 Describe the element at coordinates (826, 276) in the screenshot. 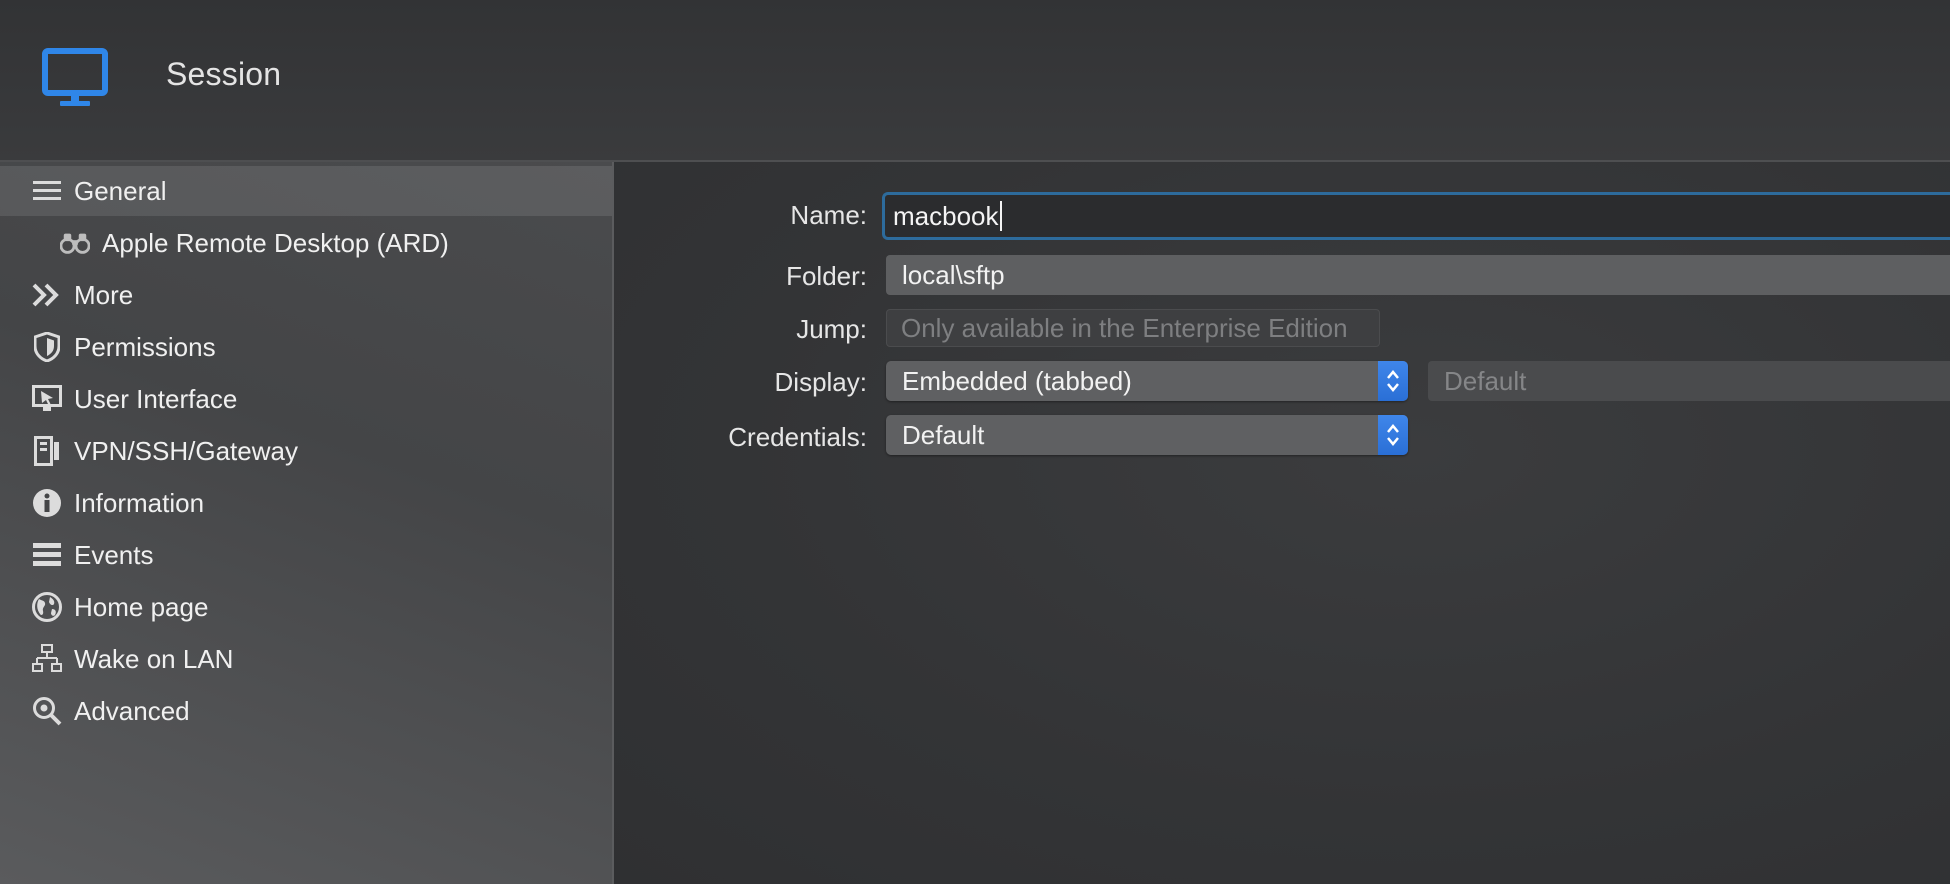

I see `folder-label: Folder:` at that location.